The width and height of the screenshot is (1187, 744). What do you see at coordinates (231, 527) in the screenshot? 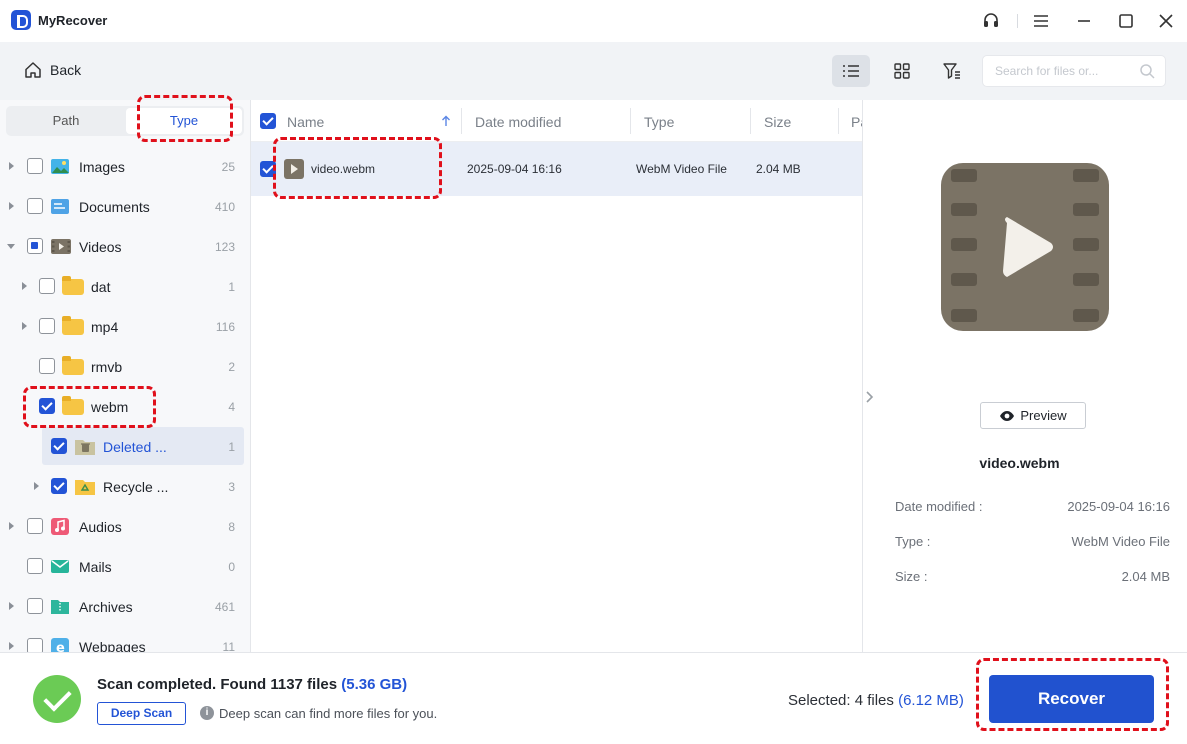
I see `tree-item-count: 8` at bounding box center [231, 527].